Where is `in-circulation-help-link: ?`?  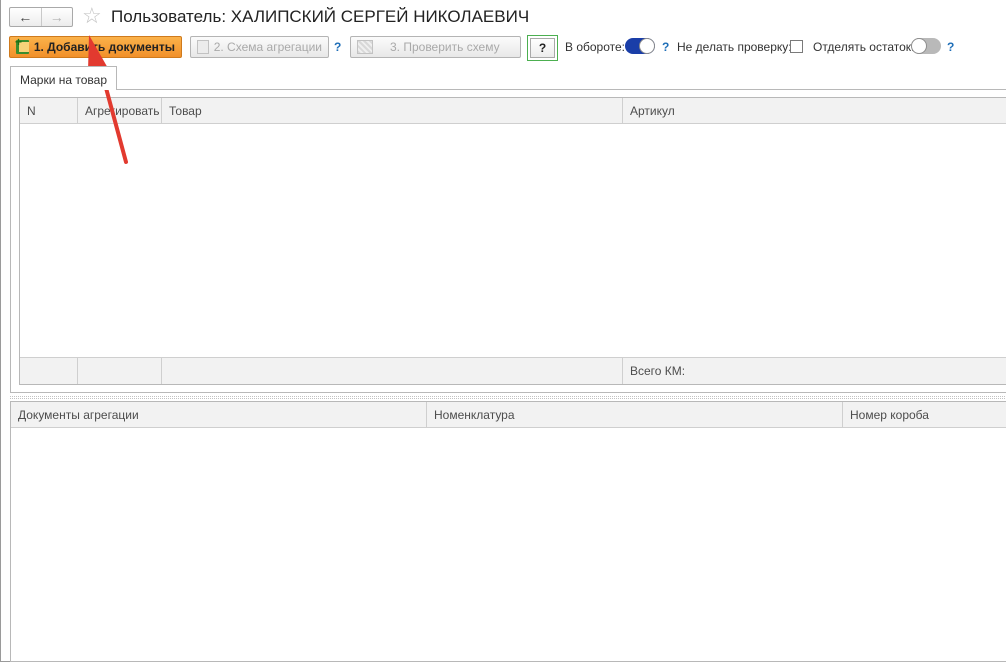 in-circulation-help-link: ? is located at coordinates (665, 47).